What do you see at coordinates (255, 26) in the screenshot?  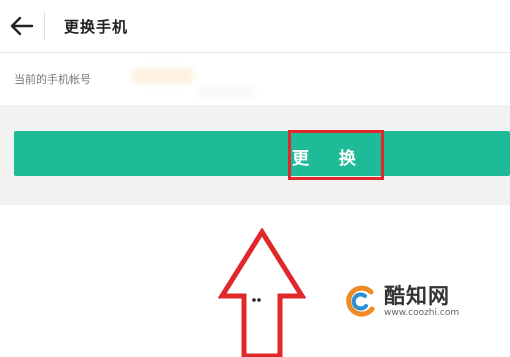 I see `top-bar: 更换手机` at bounding box center [255, 26].